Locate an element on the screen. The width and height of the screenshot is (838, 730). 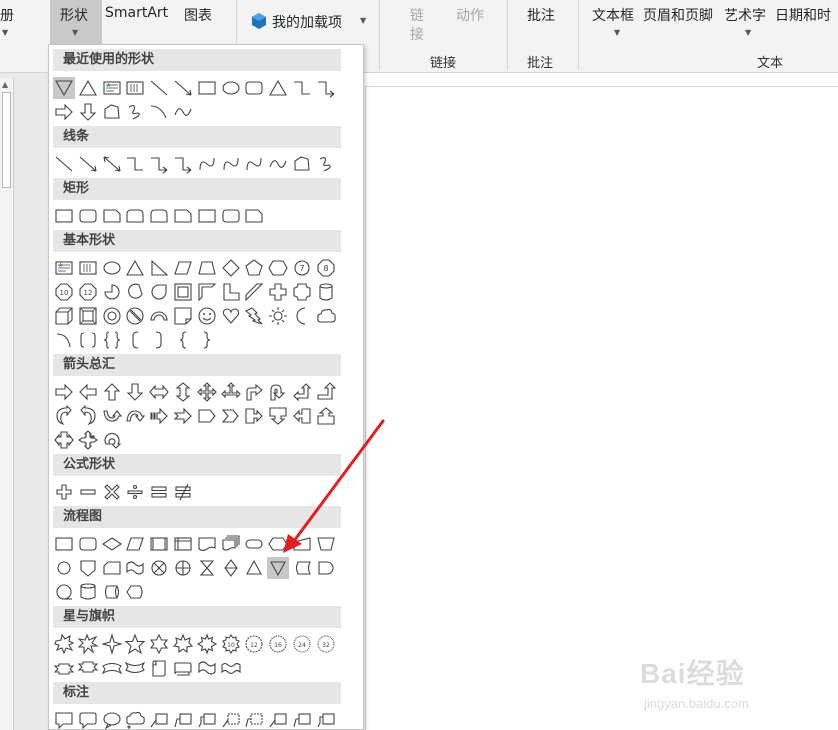
shape-pie-icon is located at coordinates (112, 292).